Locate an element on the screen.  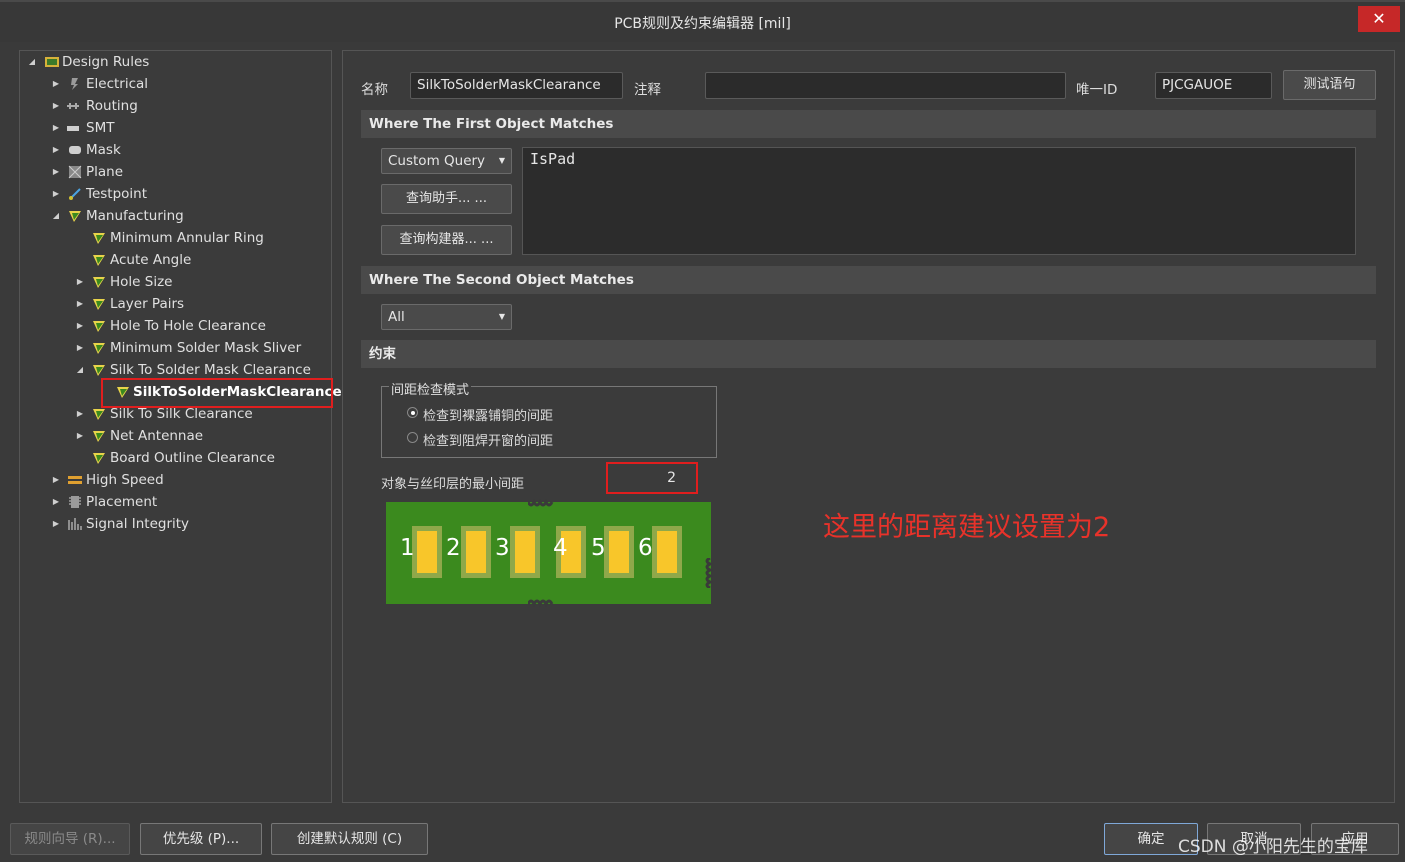
mask-icon is located at coordinates (75, 150).